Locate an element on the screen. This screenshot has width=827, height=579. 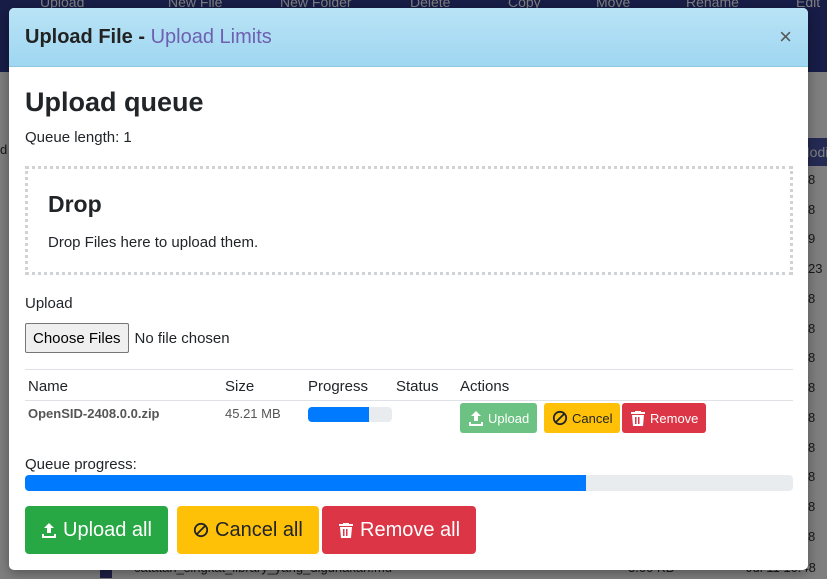
upload-limits-link: Upload Limits is located at coordinates (211, 37).